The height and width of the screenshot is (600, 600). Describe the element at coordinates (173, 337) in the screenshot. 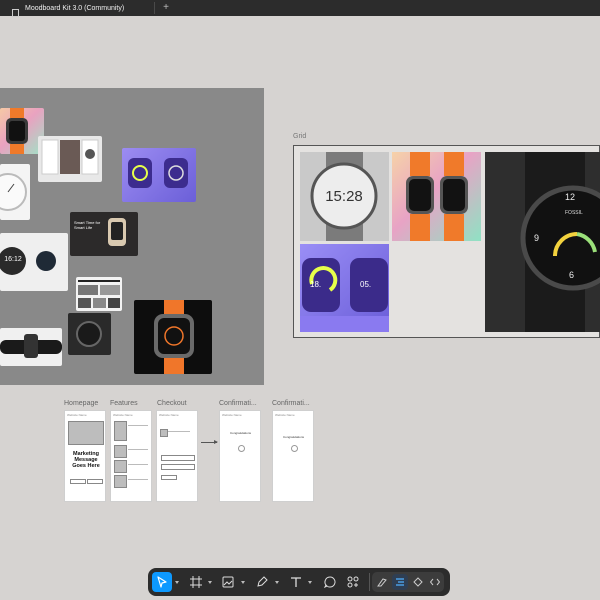

I see `moodboard-image-ultra-watch` at that location.